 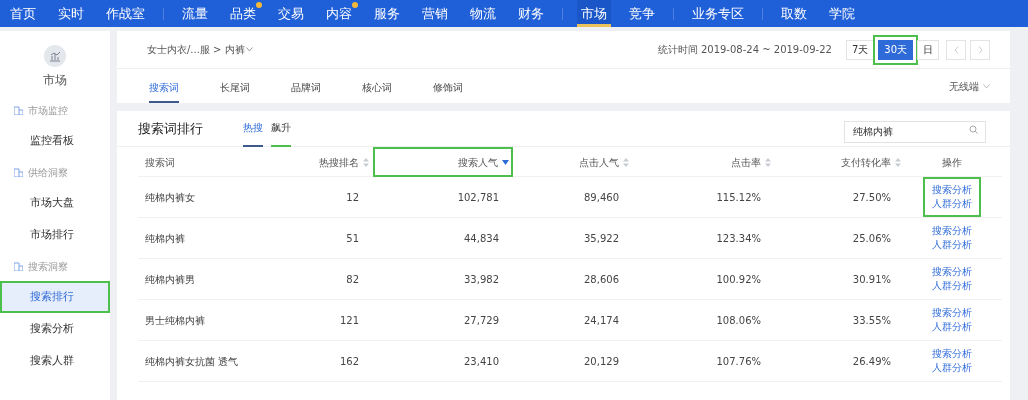 What do you see at coordinates (531, 13) in the screenshot?
I see `nav-item: 财务` at bounding box center [531, 13].